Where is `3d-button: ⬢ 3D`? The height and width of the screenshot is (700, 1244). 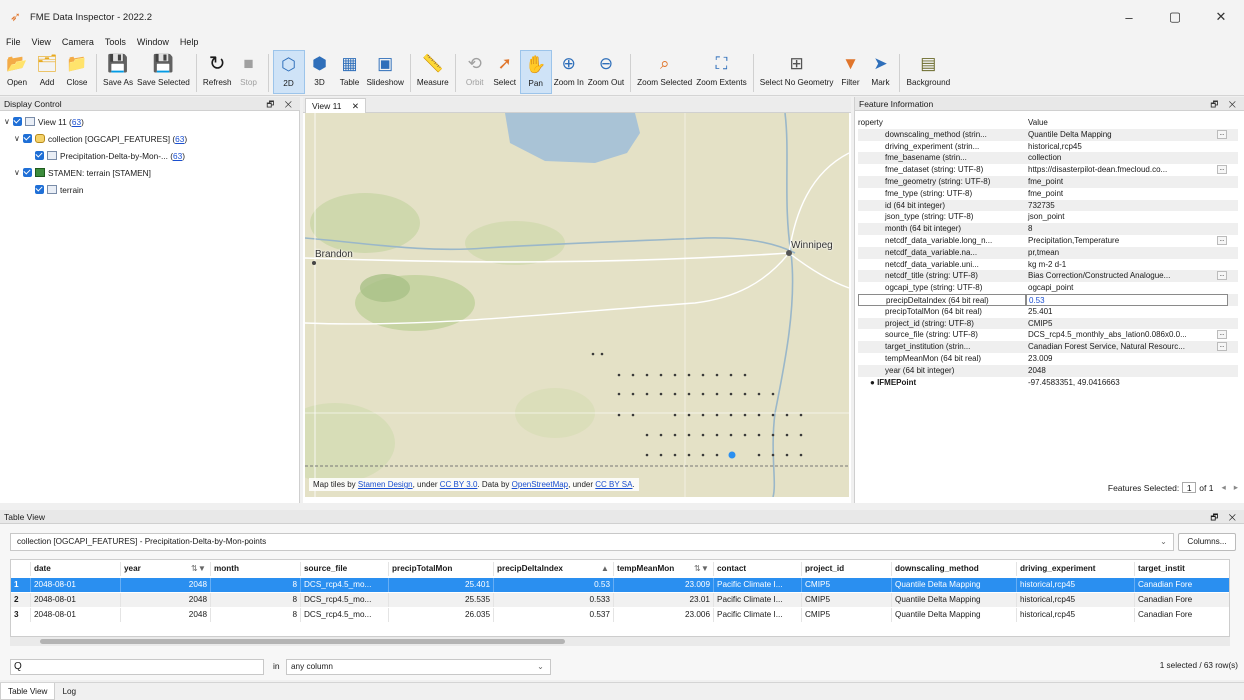
3d-button: ⬢ 3D is located at coordinates (320, 72).